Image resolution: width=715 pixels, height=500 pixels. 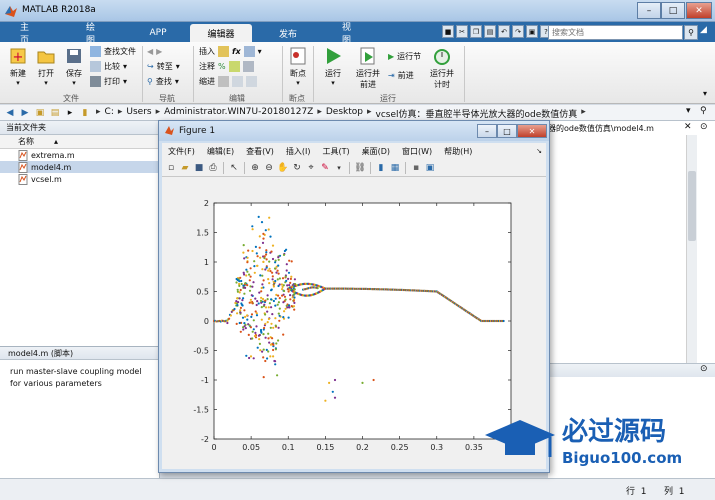 I want to click on undo-quick-icon: ↶, so click(x=504, y=31).